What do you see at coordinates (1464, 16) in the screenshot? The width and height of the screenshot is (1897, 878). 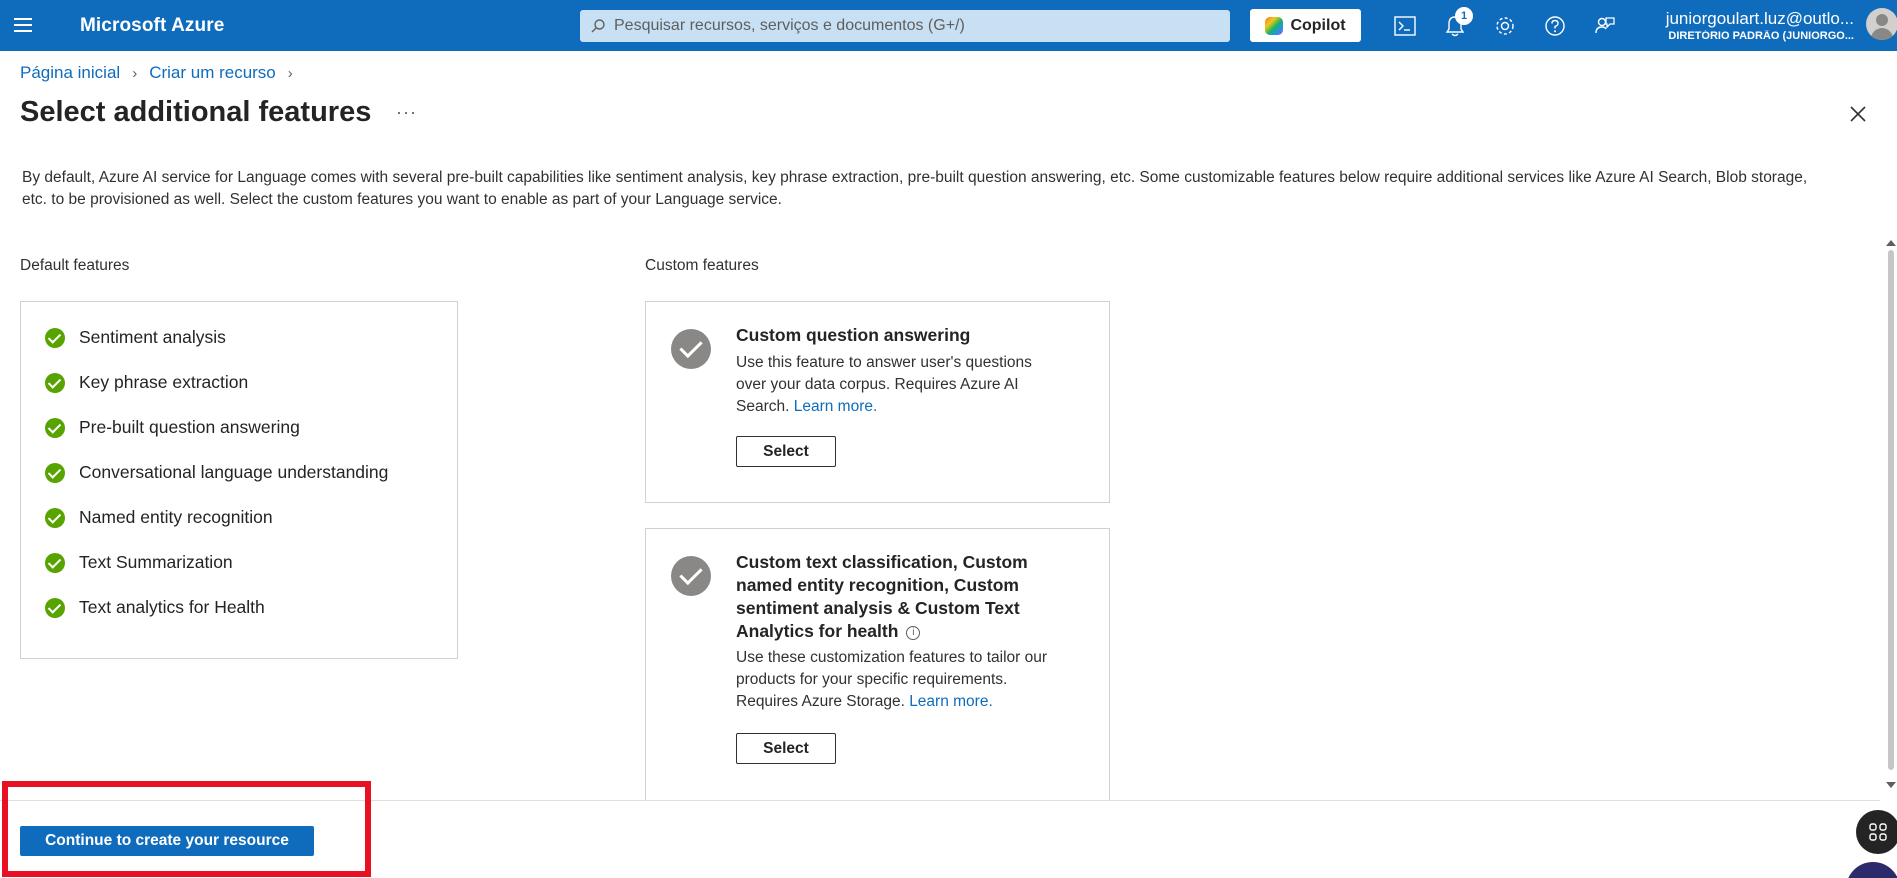 I see `notification-badge: 1` at bounding box center [1464, 16].